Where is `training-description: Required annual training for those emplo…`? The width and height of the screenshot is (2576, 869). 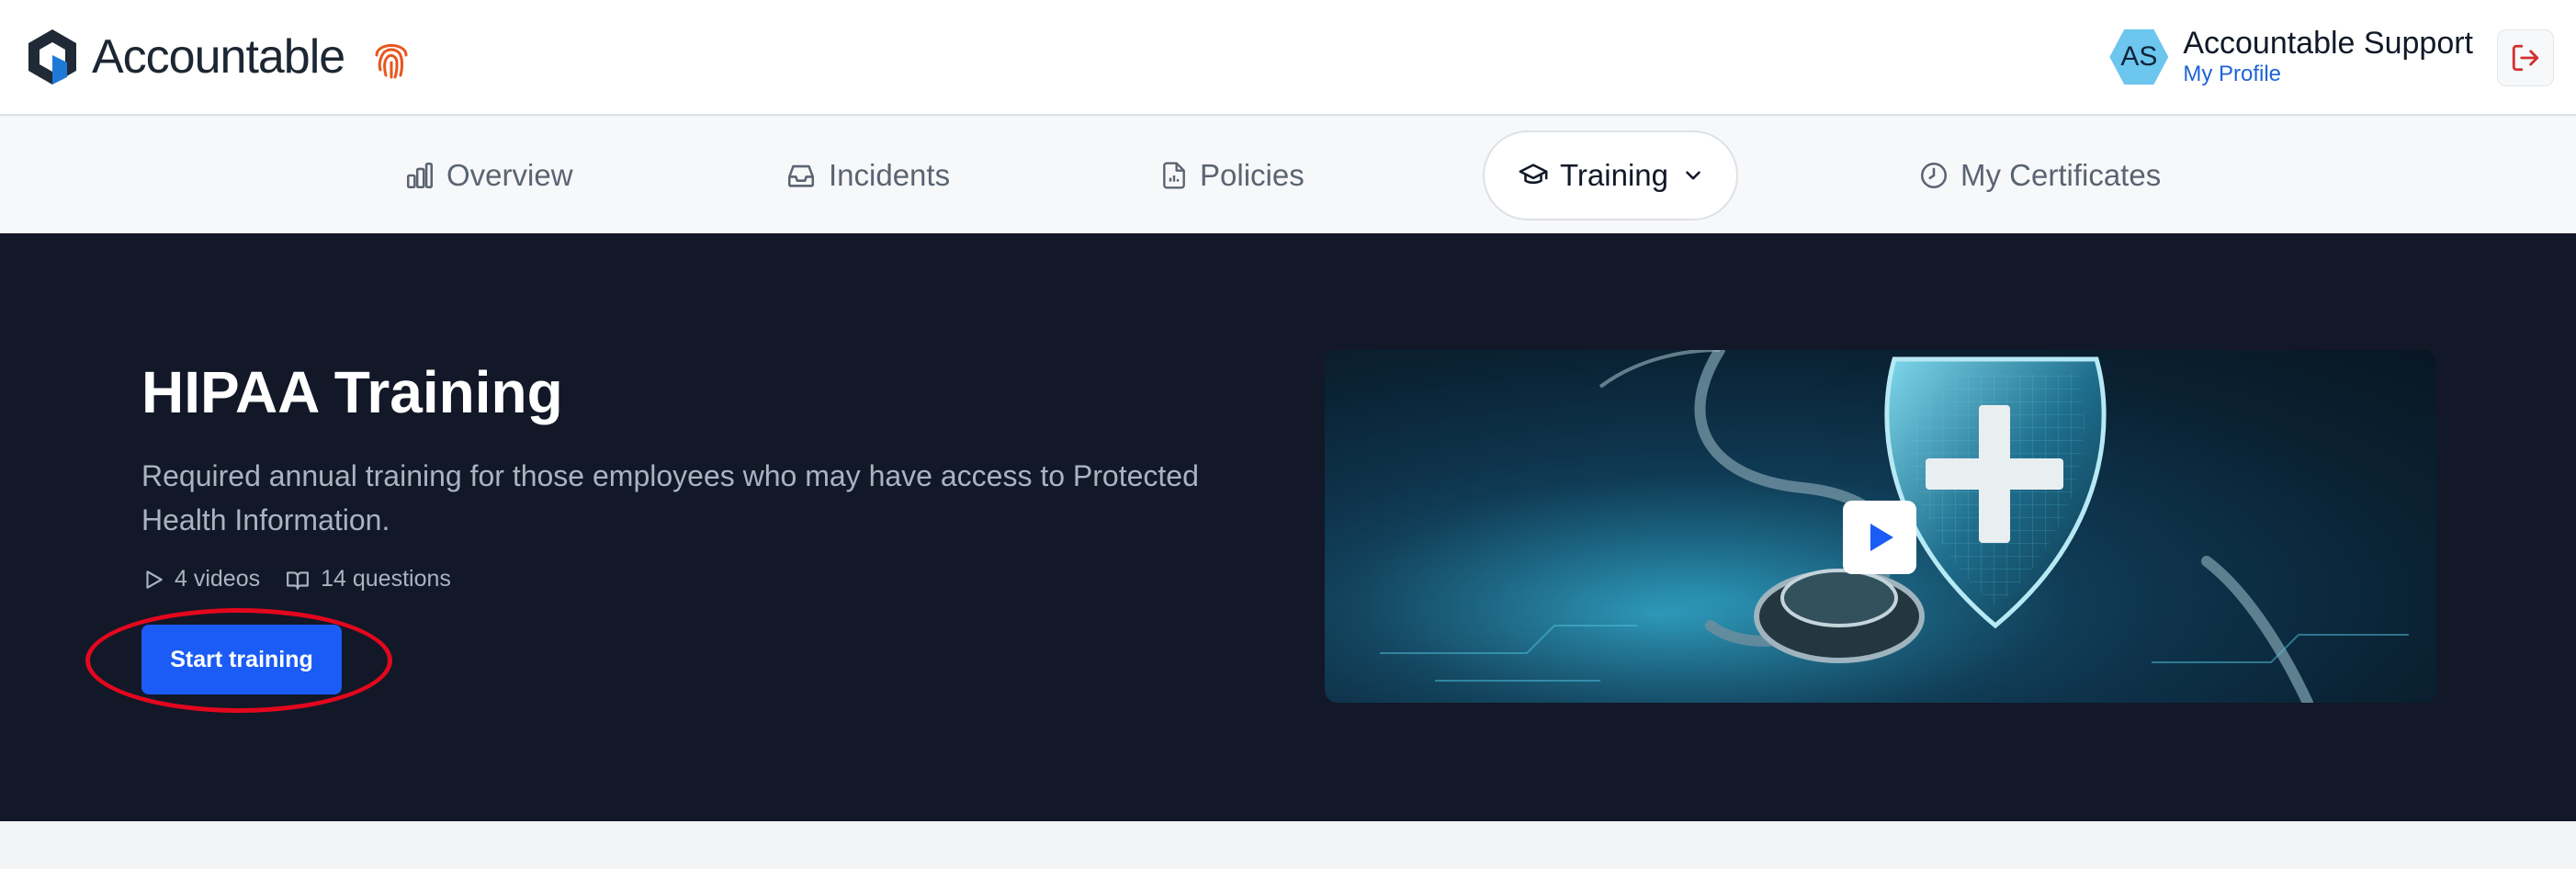
training-description: Required annual training for those emplo… is located at coordinates (670, 497).